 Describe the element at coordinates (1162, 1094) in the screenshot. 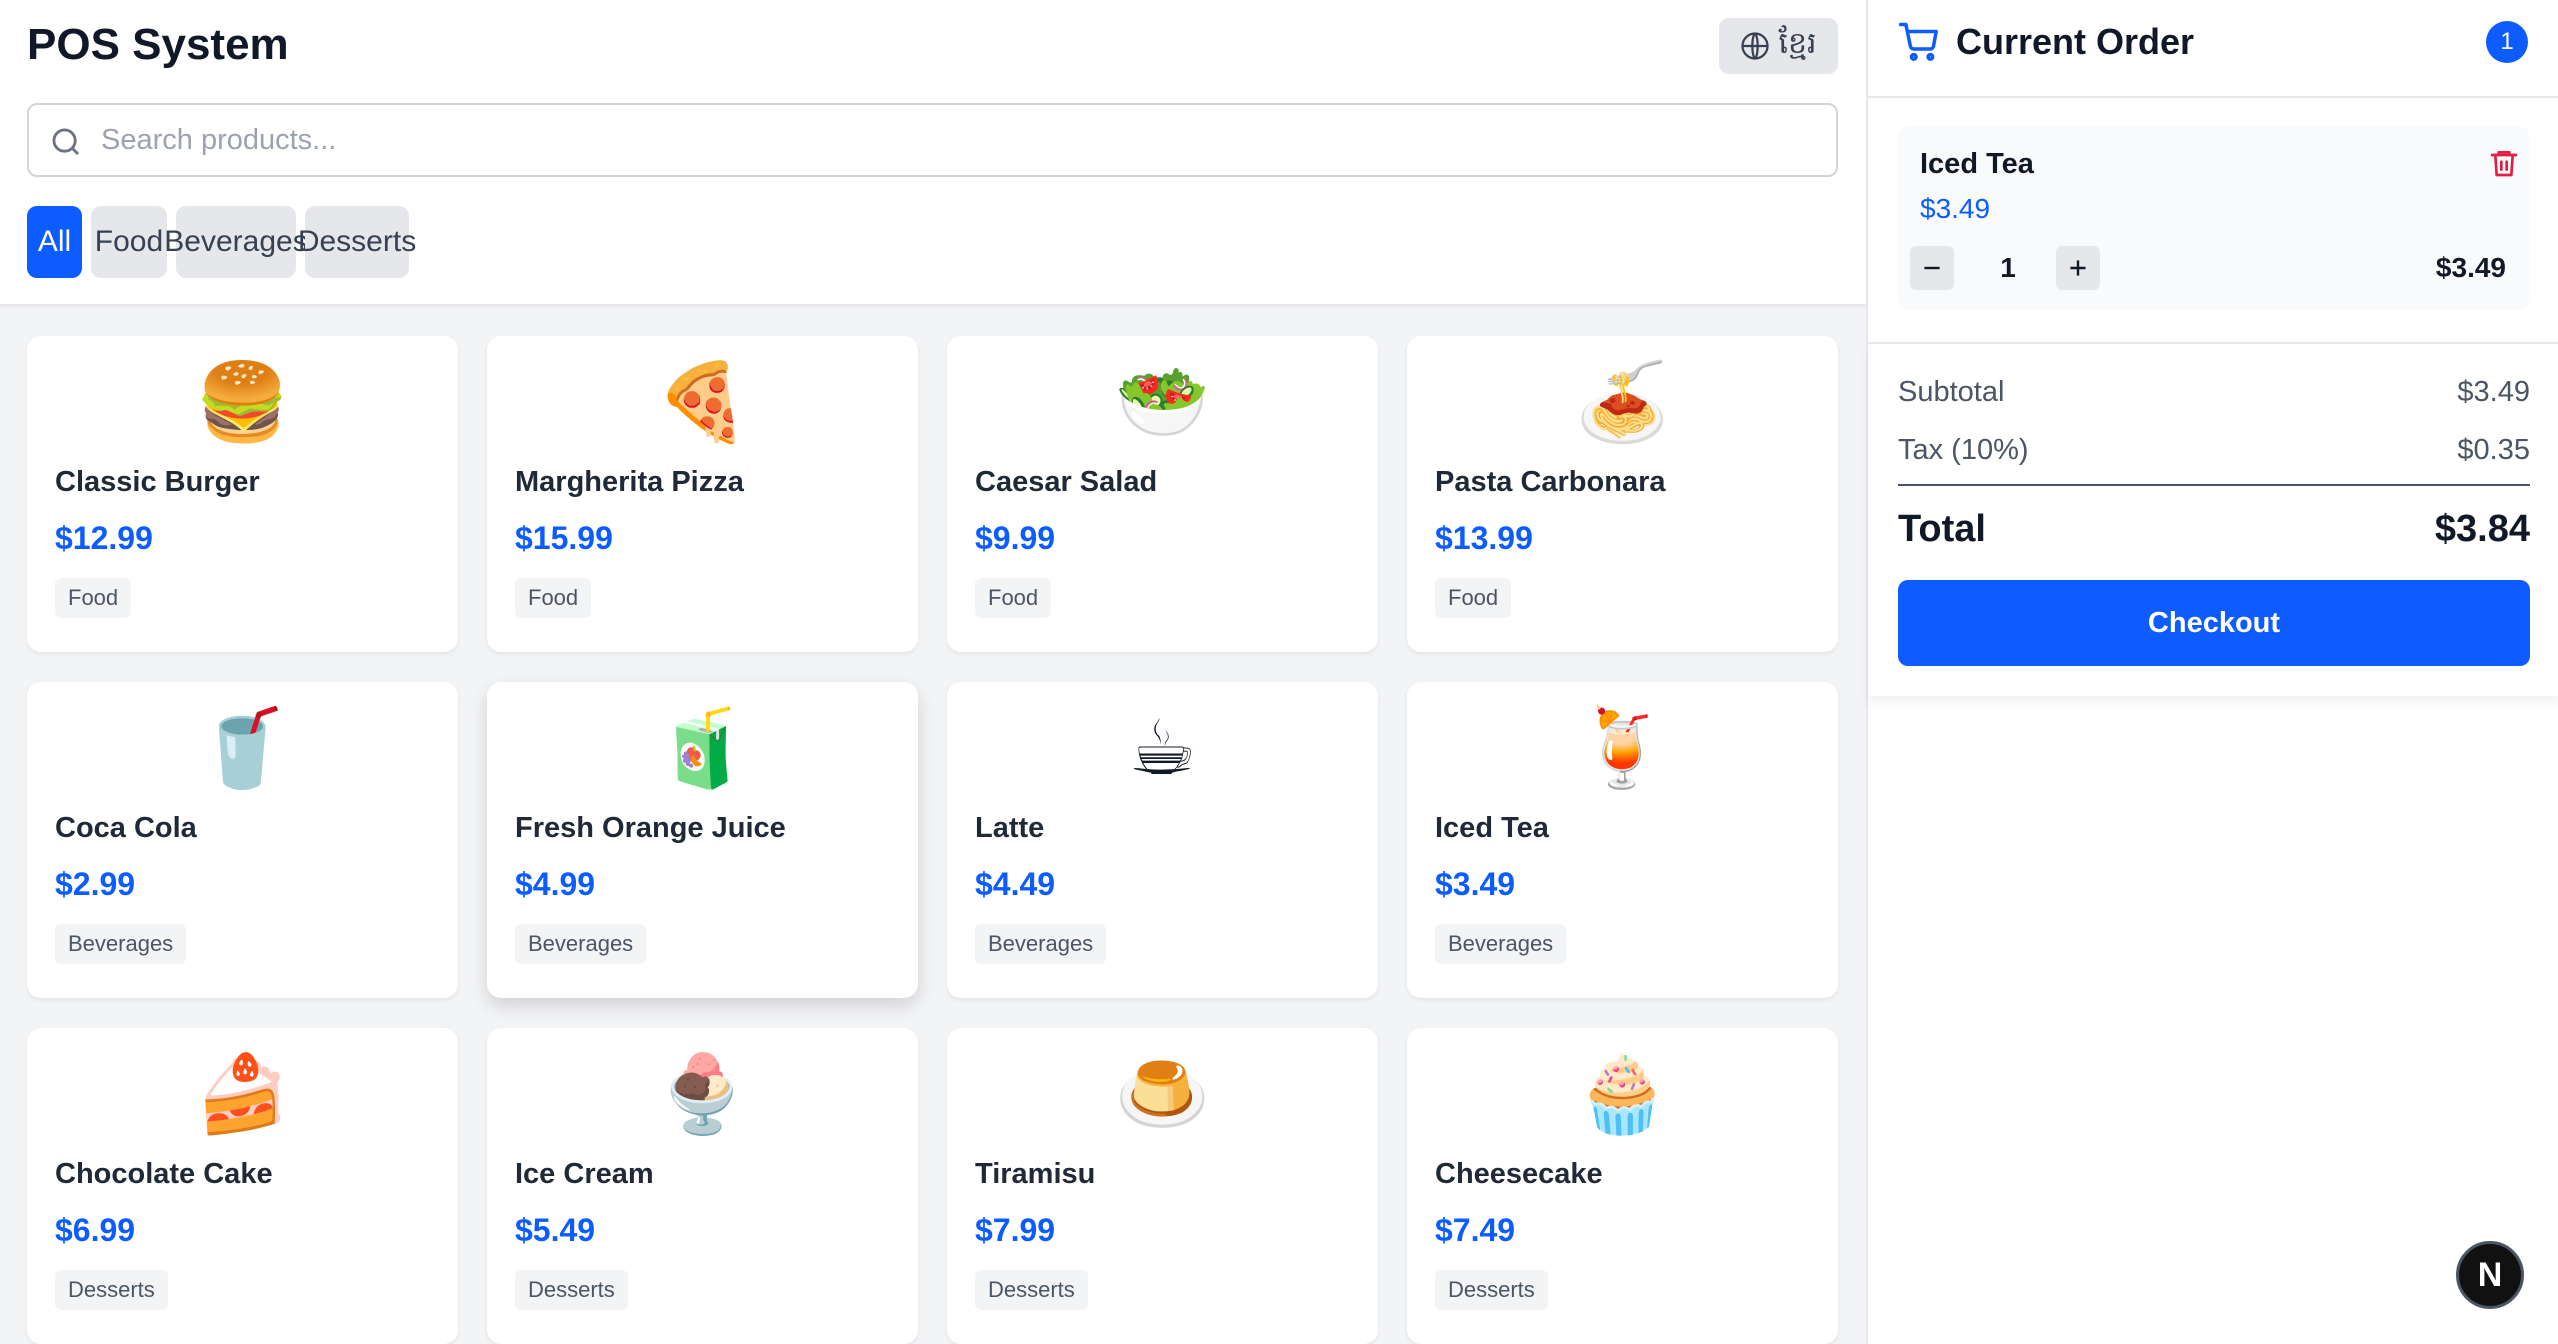

I see `custard-icon: 🍮` at that location.